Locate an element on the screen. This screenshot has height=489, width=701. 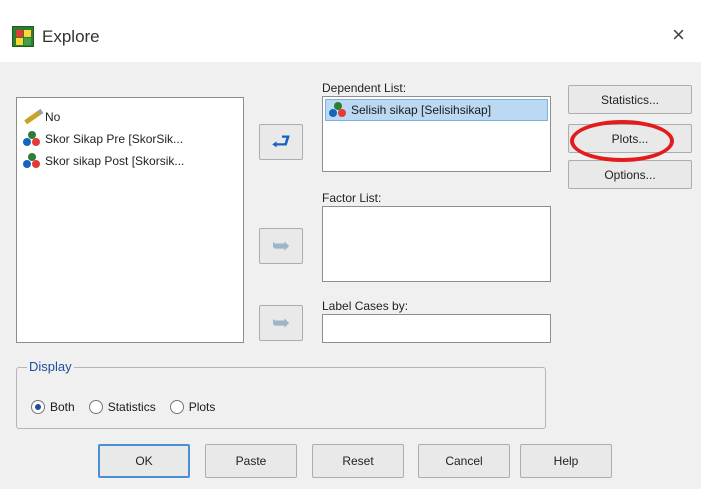
dependent-variable-label: Selisih sikap [Selisihsikap] is located at coordinates (421, 110).